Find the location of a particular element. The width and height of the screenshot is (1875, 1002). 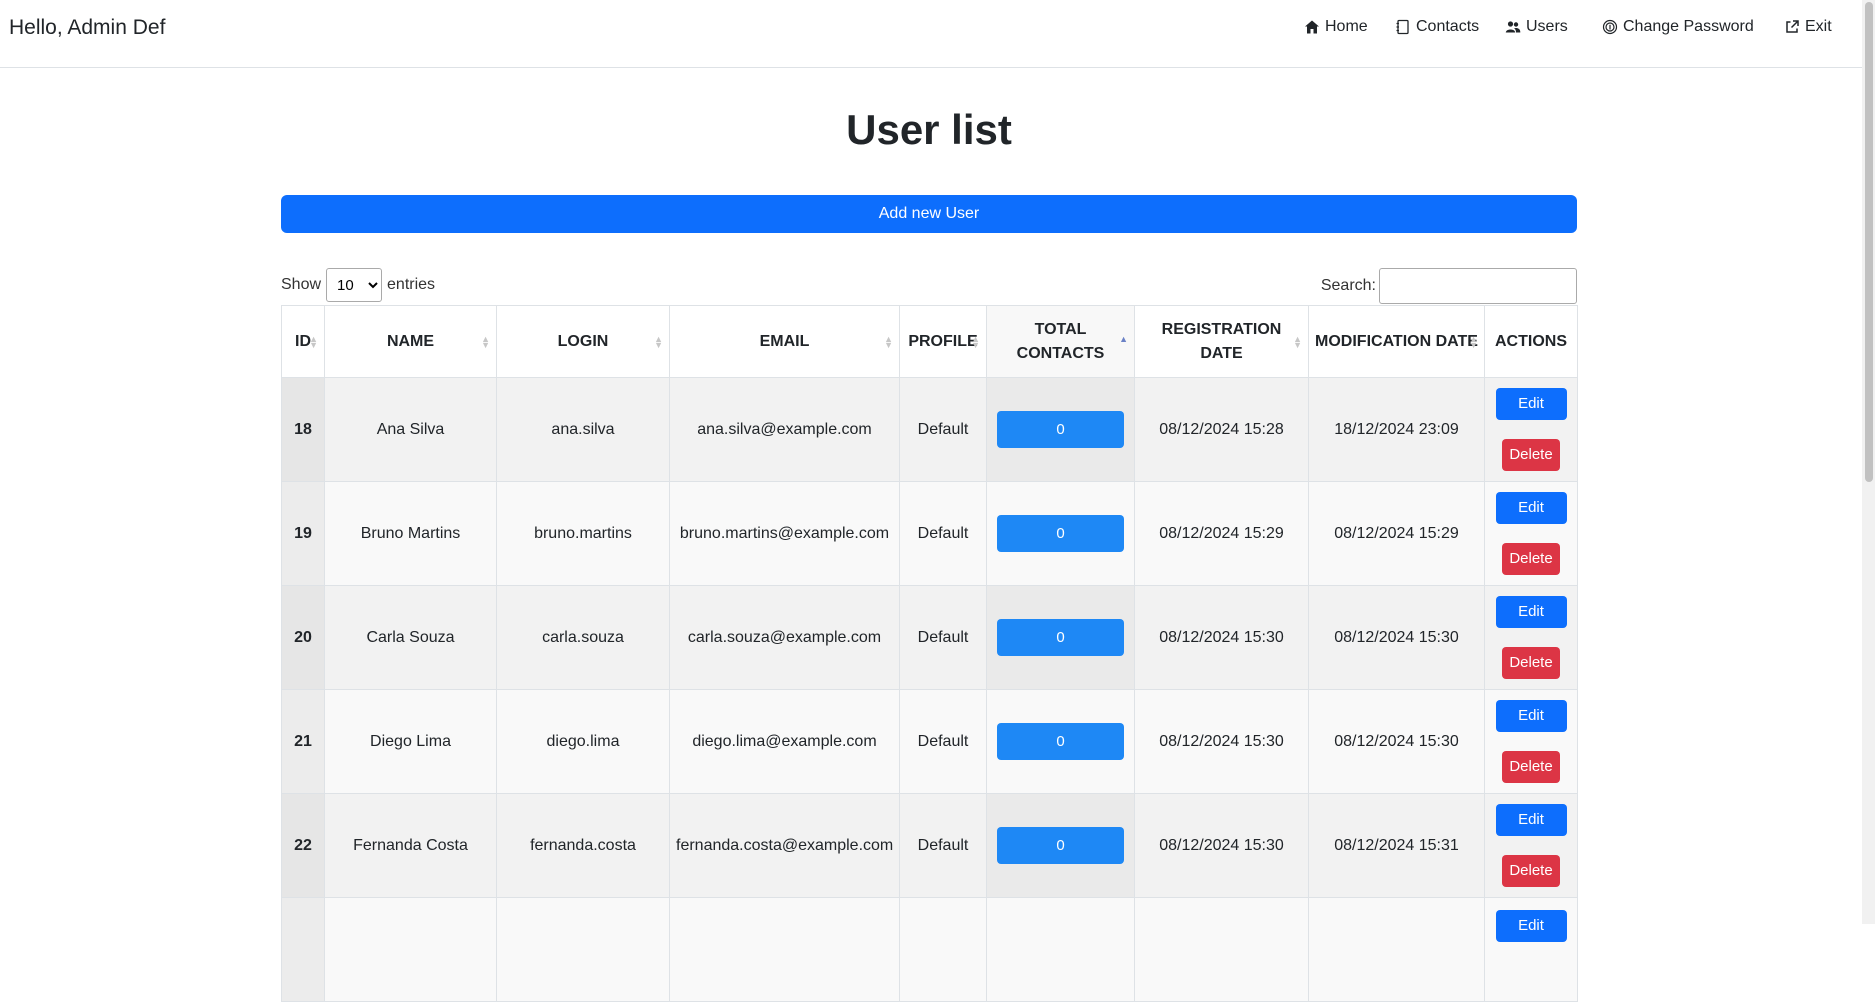

nav-contacts-label: Contacts is located at coordinates (1448, 26).